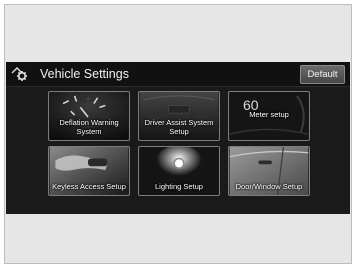  Describe the element at coordinates (269, 171) in the screenshot. I see `tile-door-window-setup: Door/Window Setup` at that location.